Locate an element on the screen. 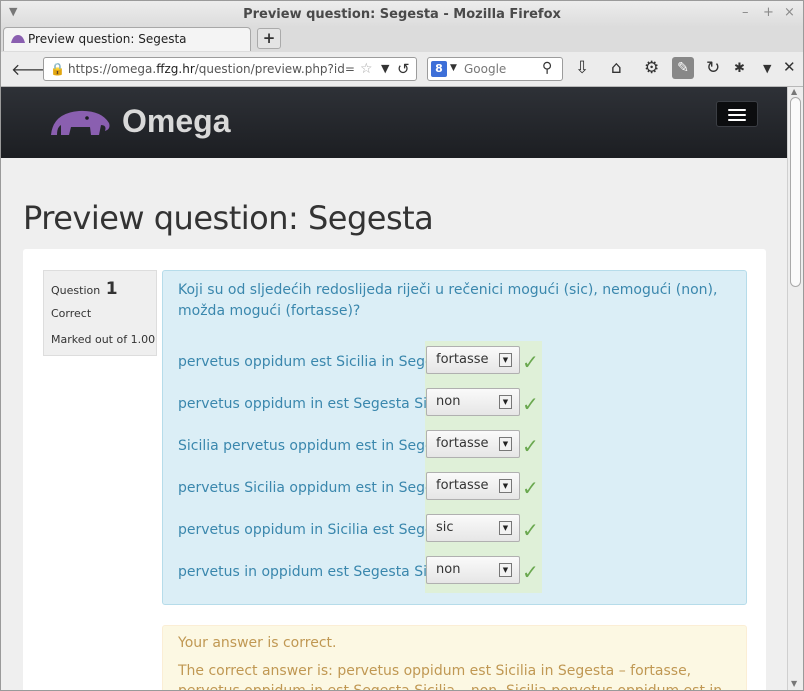 This screenshot has width=804, height=691. answer-phrase: pervetus Sicilia oppidum est in Segesta is located at coordinates (316, 488).